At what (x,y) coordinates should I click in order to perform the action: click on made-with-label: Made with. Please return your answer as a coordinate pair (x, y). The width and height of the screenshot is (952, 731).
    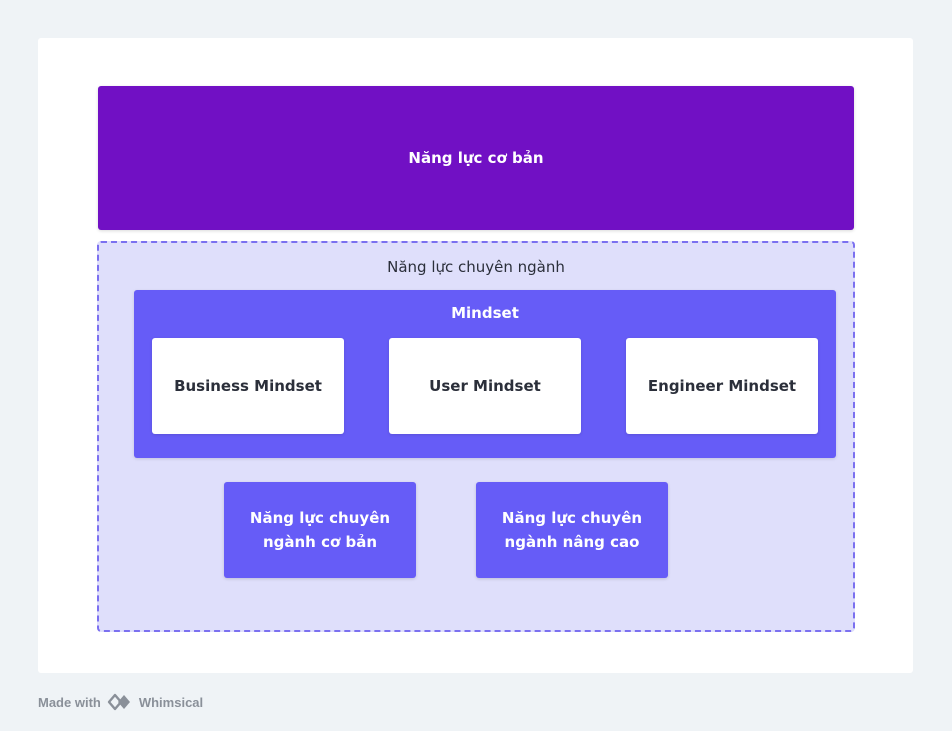
    Looking at the image, I should click on (69, 702).